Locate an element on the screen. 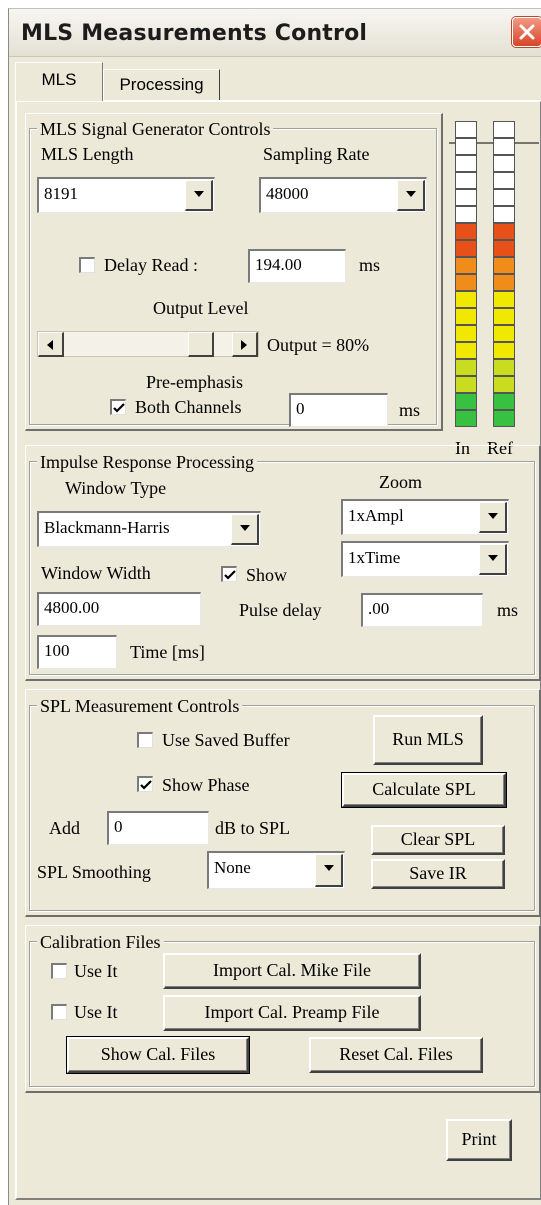 This screenshot has width=541, height=1205. zoom-time-value: 1xTime is located at coordinates (374, 557).